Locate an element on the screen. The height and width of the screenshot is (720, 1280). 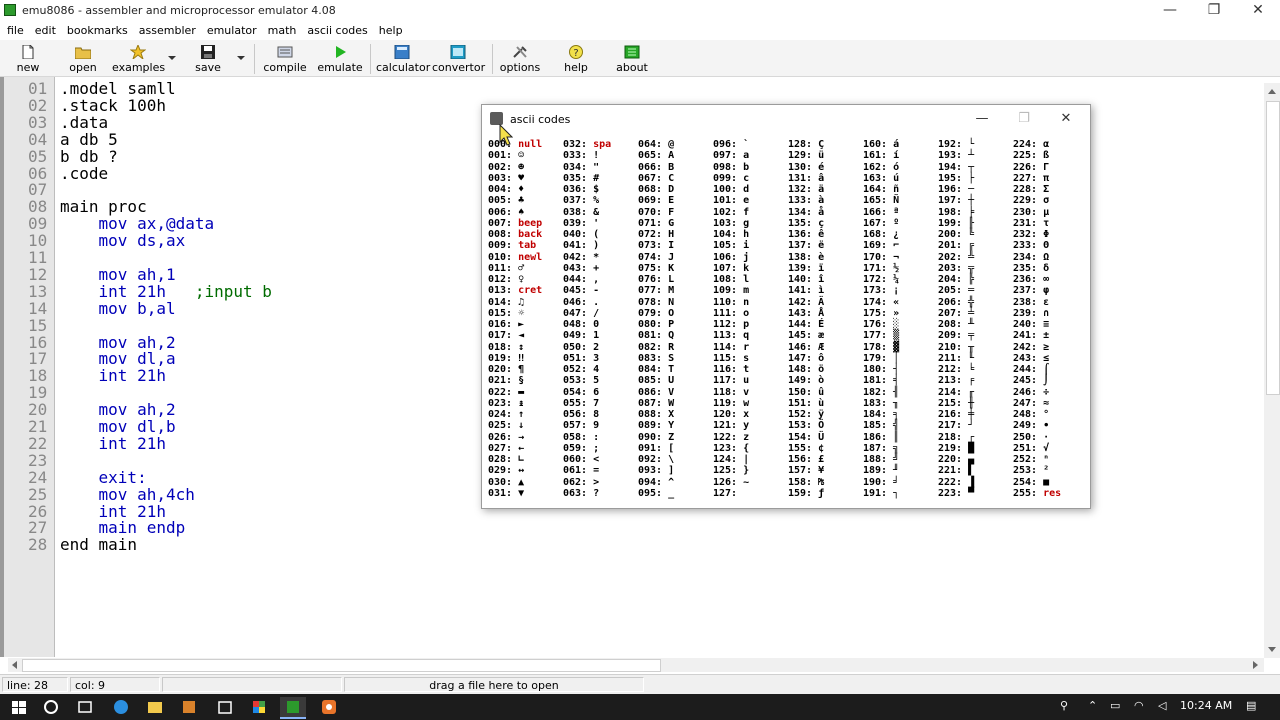
vertical-scrollbar is located at coordinates (1272, 370).